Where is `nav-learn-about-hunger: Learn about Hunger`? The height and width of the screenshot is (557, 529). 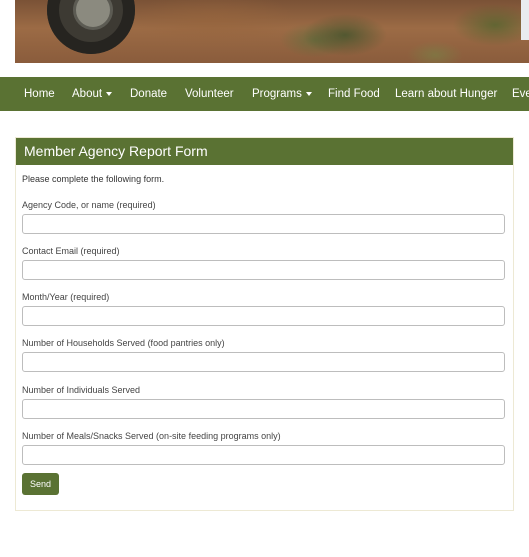 nav-learn-about-hunger: Learn about Hunger is located at coordinates (446, 94).